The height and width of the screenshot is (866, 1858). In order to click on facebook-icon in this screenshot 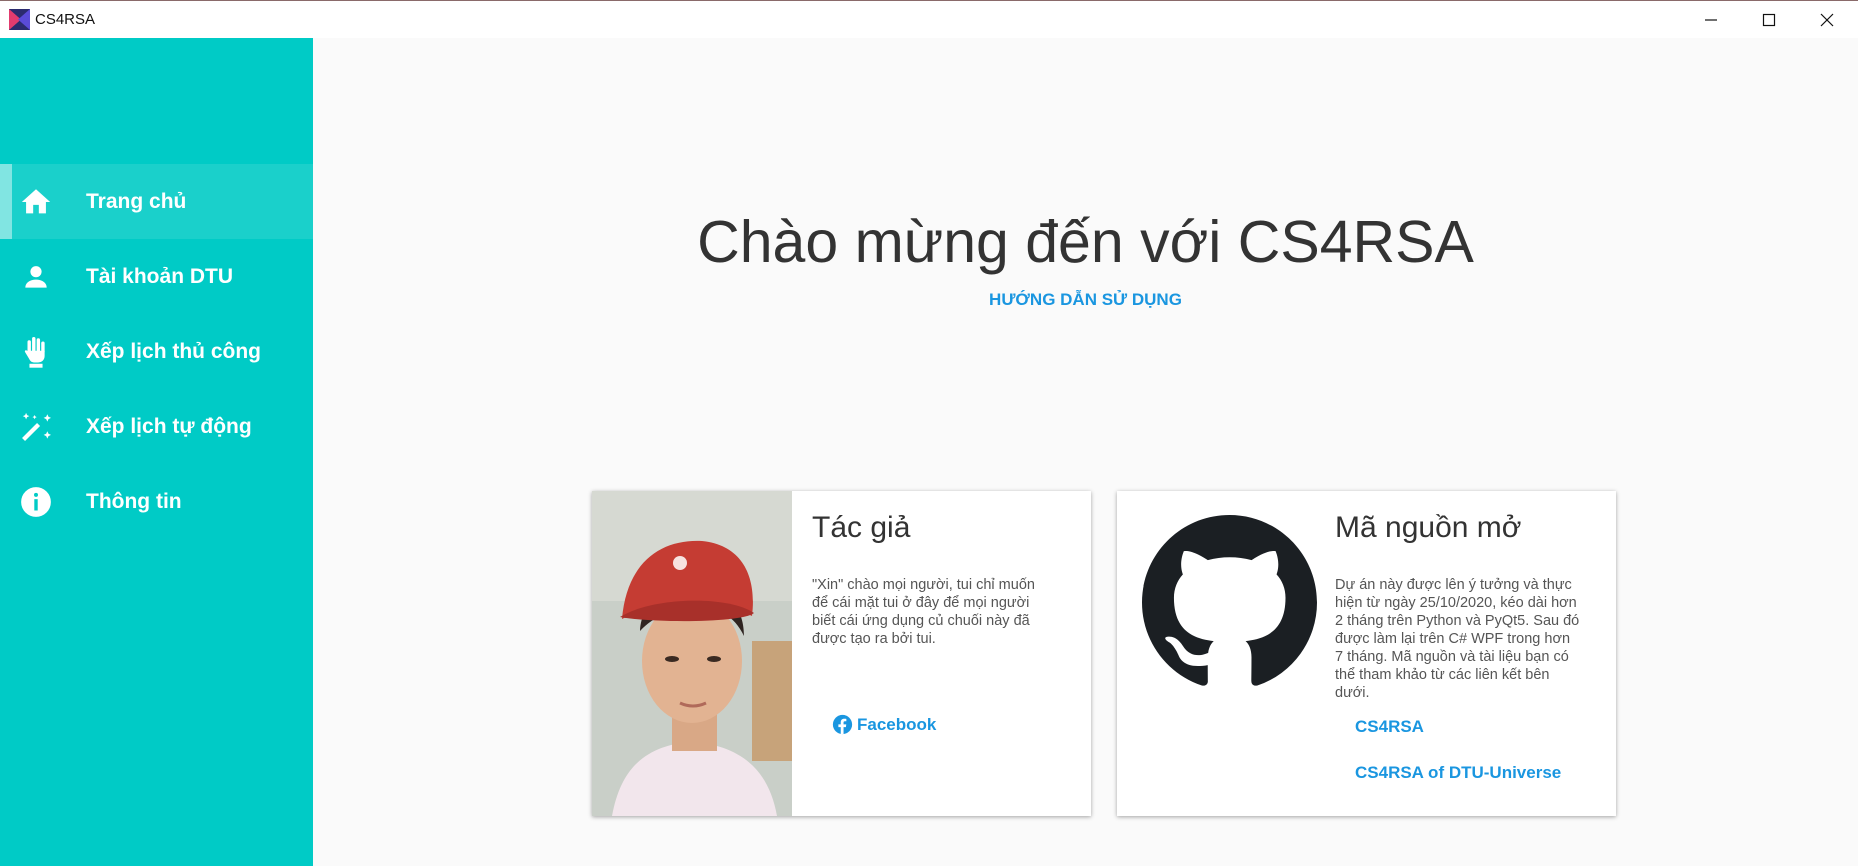, I will do `click(842, 724)`.